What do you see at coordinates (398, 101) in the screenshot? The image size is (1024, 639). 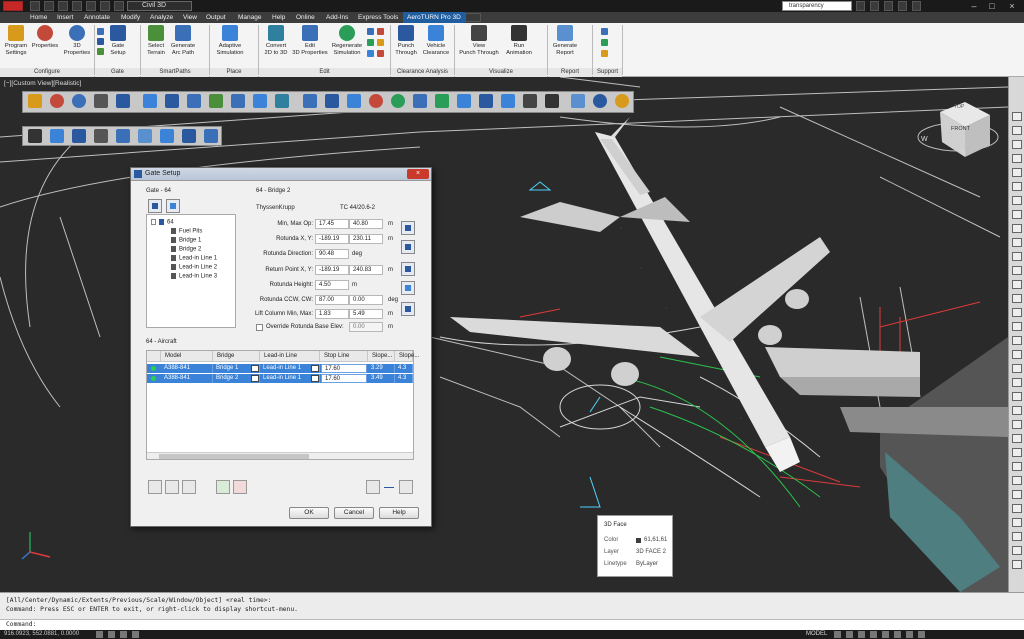 I see `regenerate-icon` at bounding box center [398, 101].